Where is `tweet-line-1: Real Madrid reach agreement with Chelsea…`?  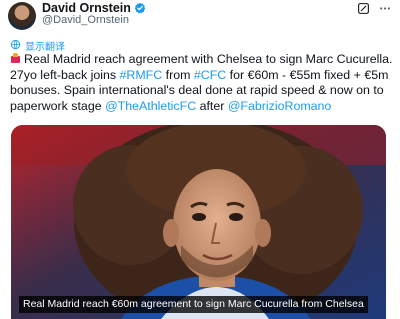
tweet-line-1: Real Madrid reach agreement with Chelsea… is located at coordinates (202, 60).